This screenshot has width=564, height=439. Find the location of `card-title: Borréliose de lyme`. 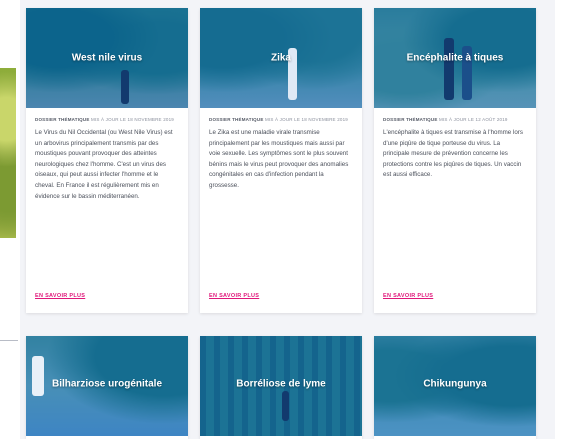

card-title: Borréliose de lyme is located at coordinates (281, 384).